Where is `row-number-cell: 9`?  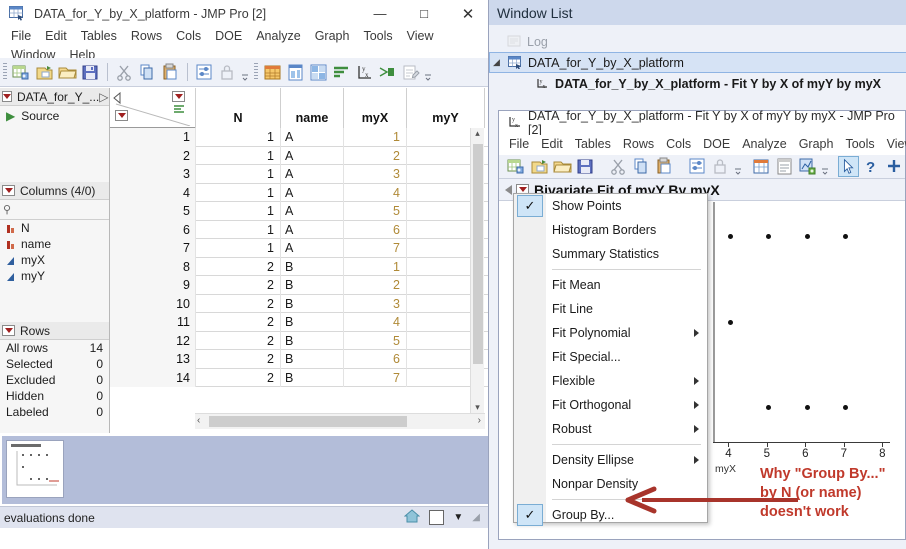
row-number-cell: 9 is located at coordinates (152, 285).